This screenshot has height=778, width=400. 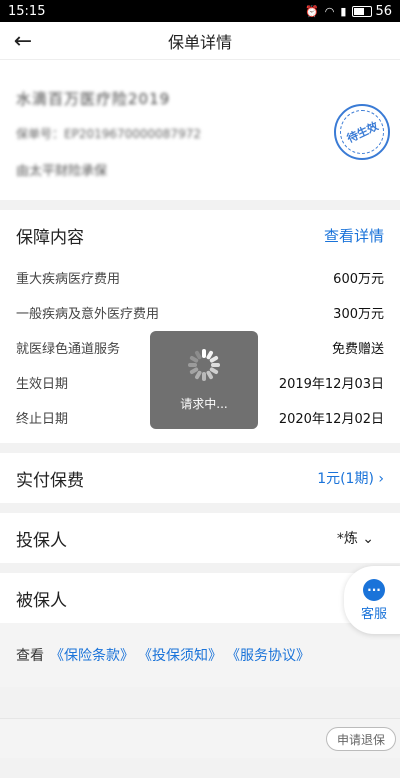 I want to click on coverage-label: 一般疾病及意外医疗费用, so click(x=88, y=314).